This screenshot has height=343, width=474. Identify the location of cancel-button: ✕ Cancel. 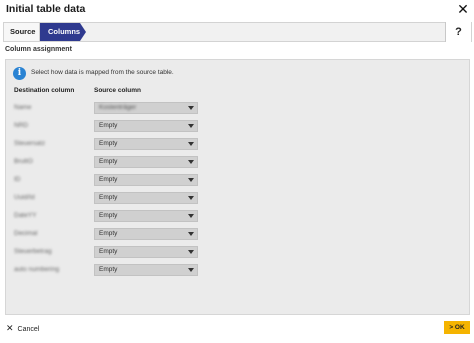
(22, 330).